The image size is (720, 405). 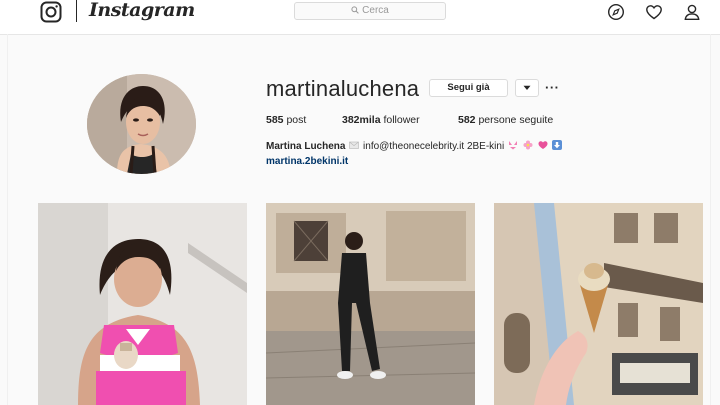 What do you see at coordinates (355, 10) in the screenshot?
I see `search-icon` at bounding box center [355, 10].